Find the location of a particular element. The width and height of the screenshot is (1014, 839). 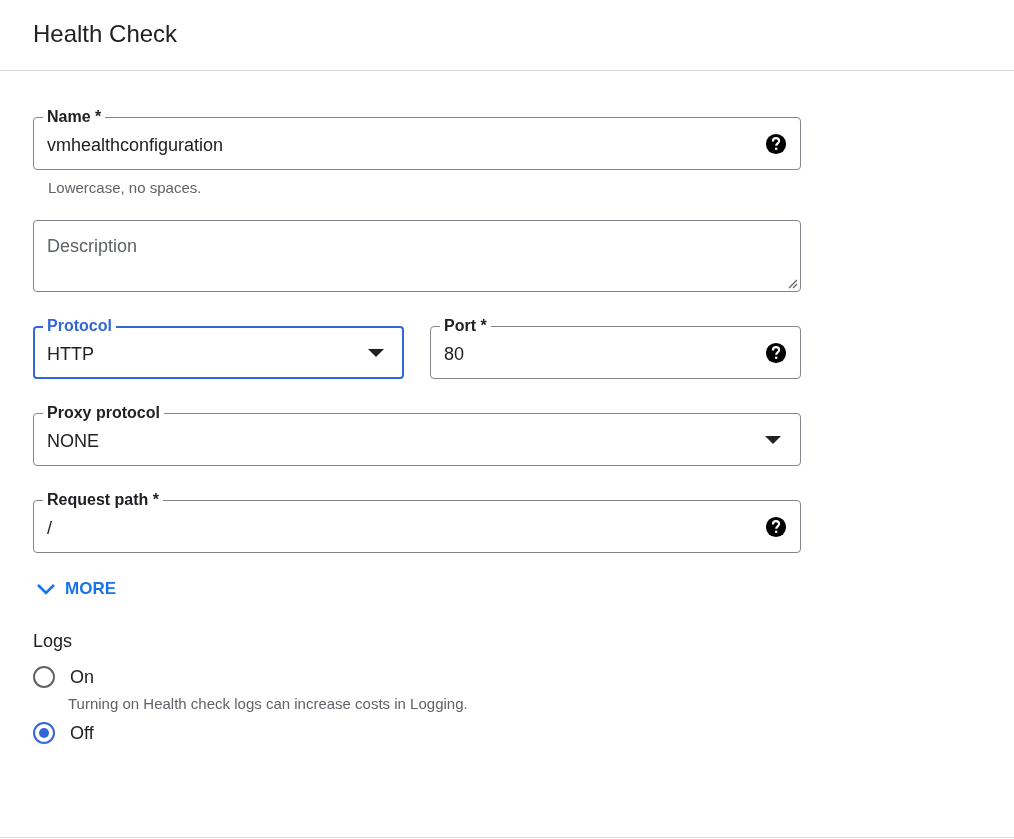

dropdown-field: Protocol HTTP is located at coordinates (218, 347).